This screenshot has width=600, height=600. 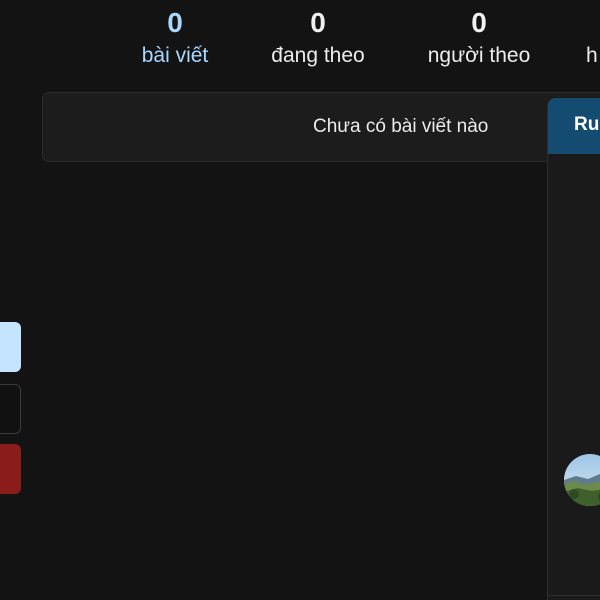 I want to click on stat-following-count: 0, so click(x=318, y=22).